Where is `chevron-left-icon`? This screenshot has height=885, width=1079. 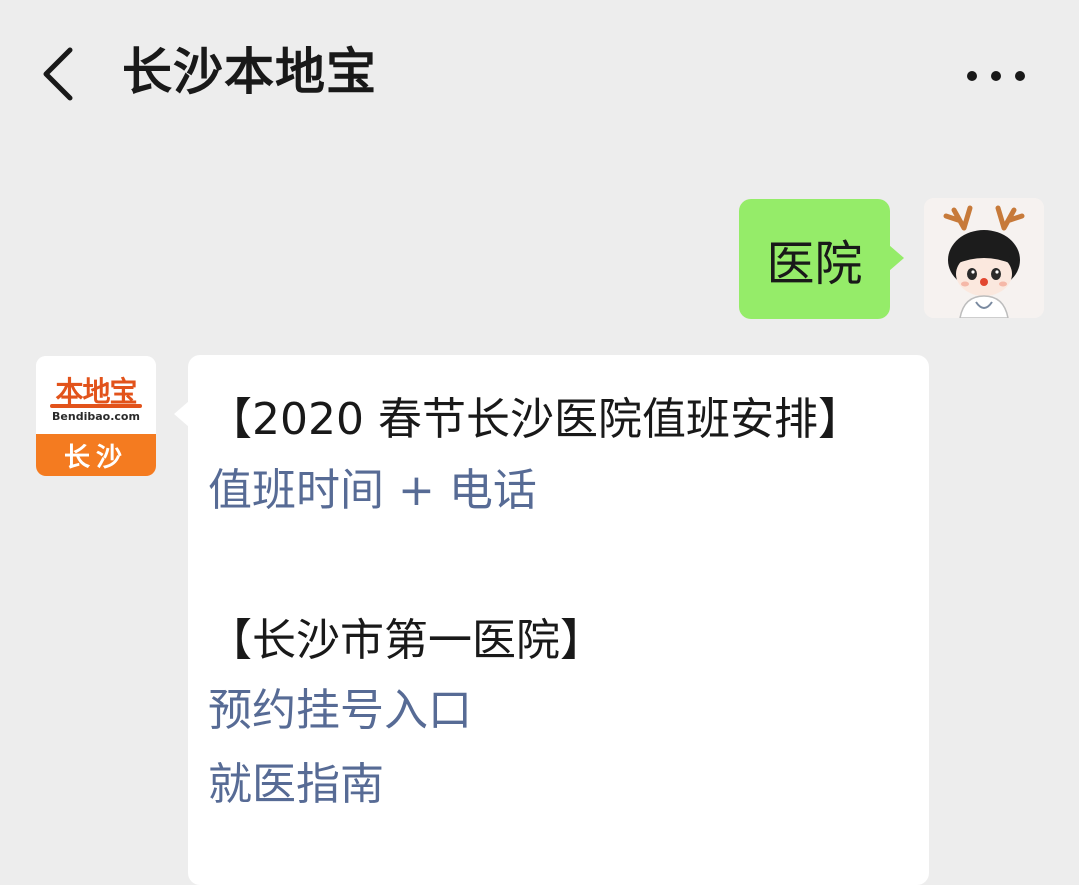
chevron-left-icon is located at coordinates (58, 74).